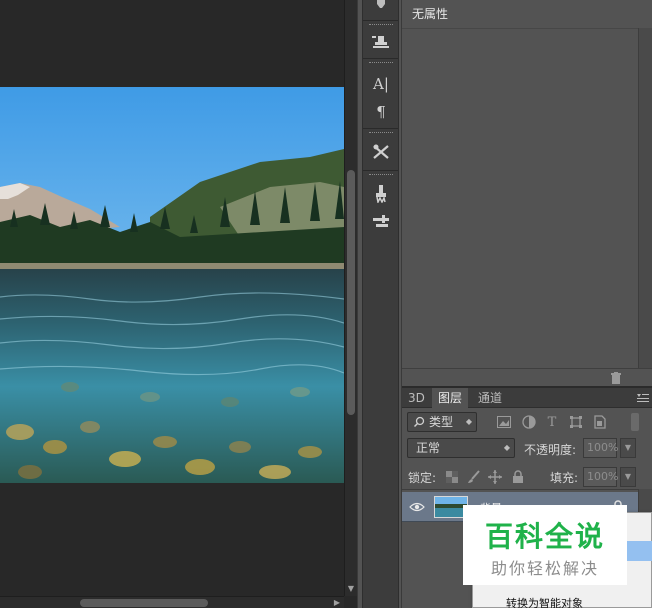  Describe the element at coordinates (529, 422) in the screenshot. I see `adjustment-layer-filter-icon` at that location.